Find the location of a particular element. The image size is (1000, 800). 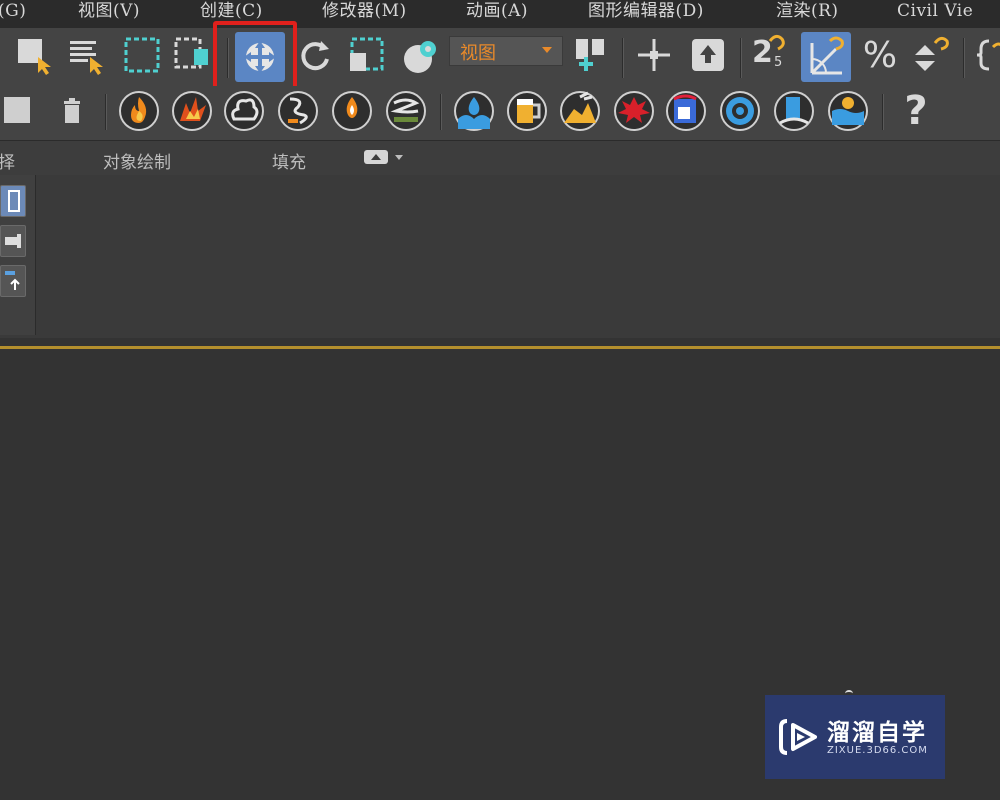

menu-group: (G) is located at coordinates (13, 14).